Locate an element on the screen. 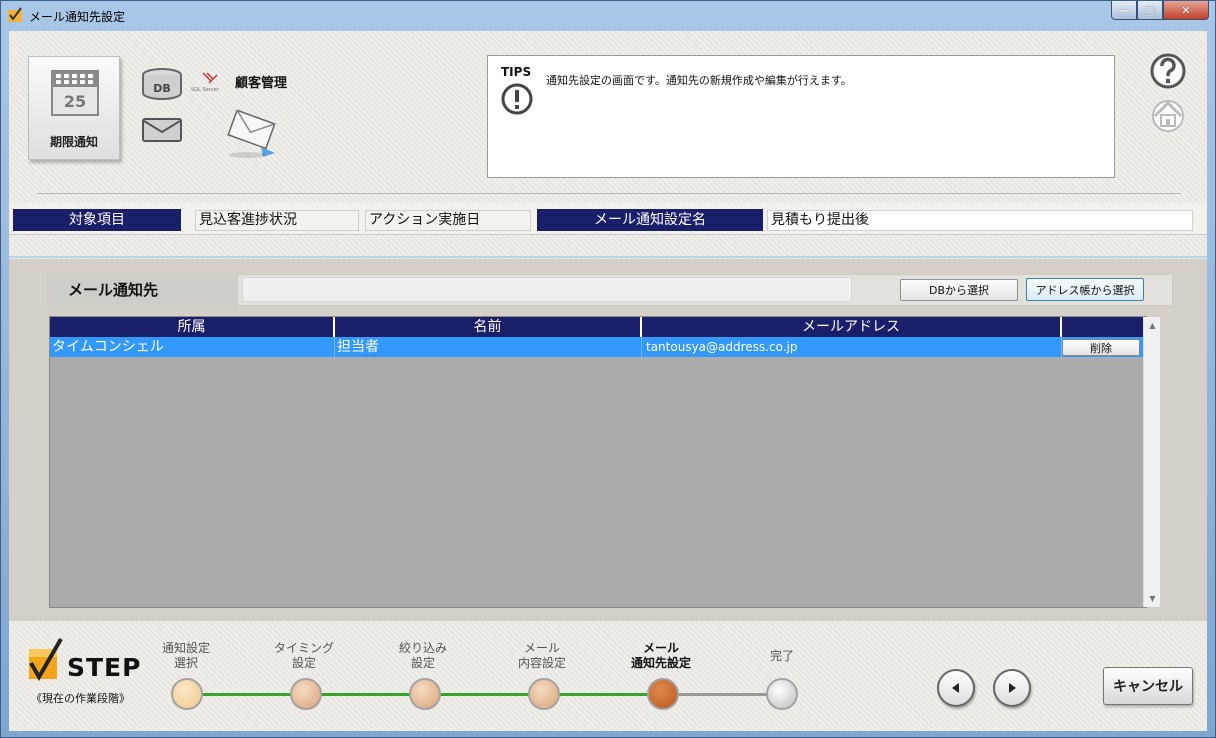 The image size is (1216, 738). help-icon is located at coordinates (1168, 71).